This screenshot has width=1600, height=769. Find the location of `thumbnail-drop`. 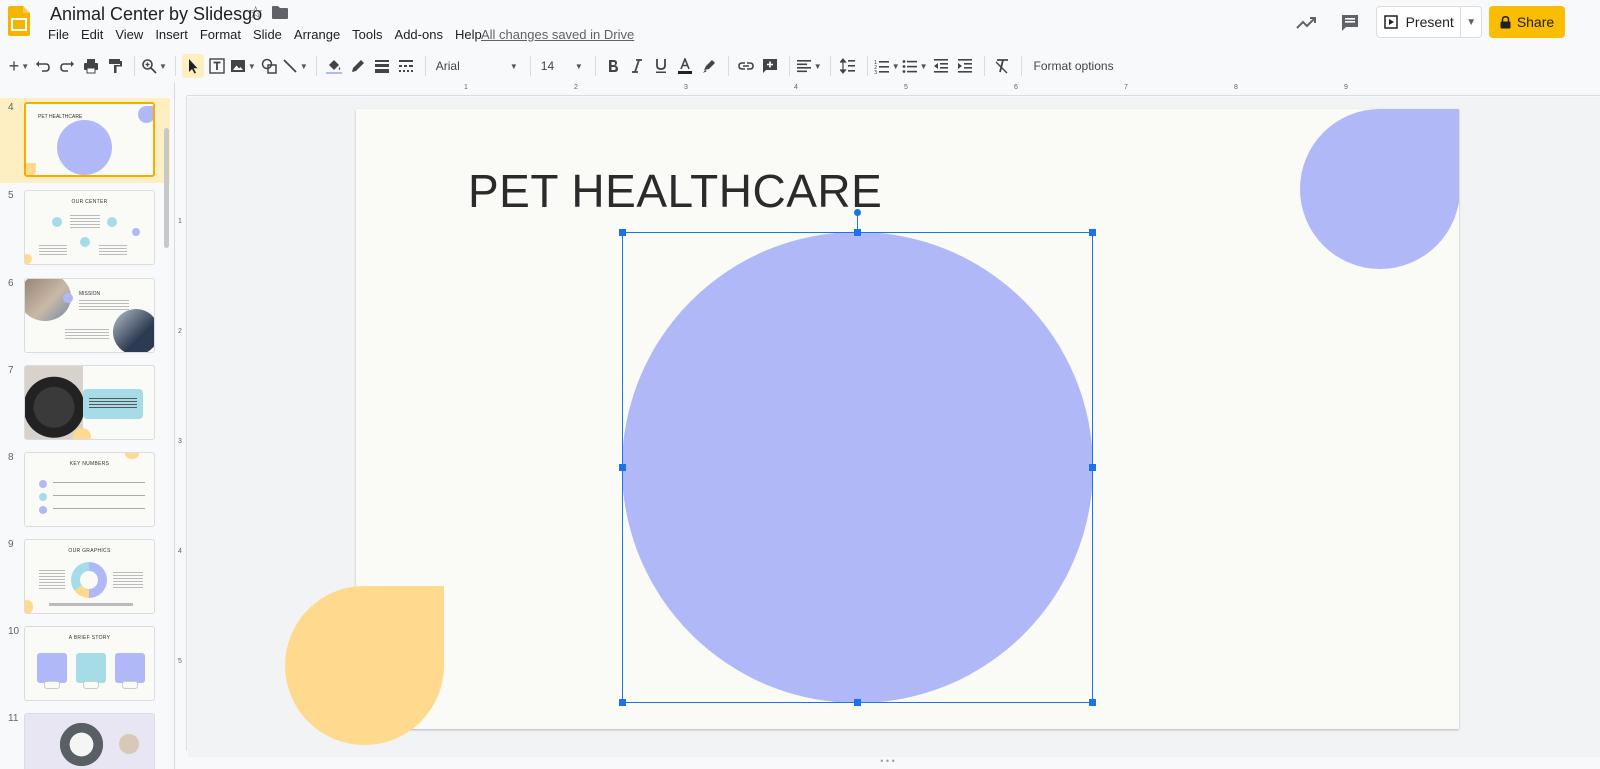

thumbnail-drop is located at coordinates (29, 606).